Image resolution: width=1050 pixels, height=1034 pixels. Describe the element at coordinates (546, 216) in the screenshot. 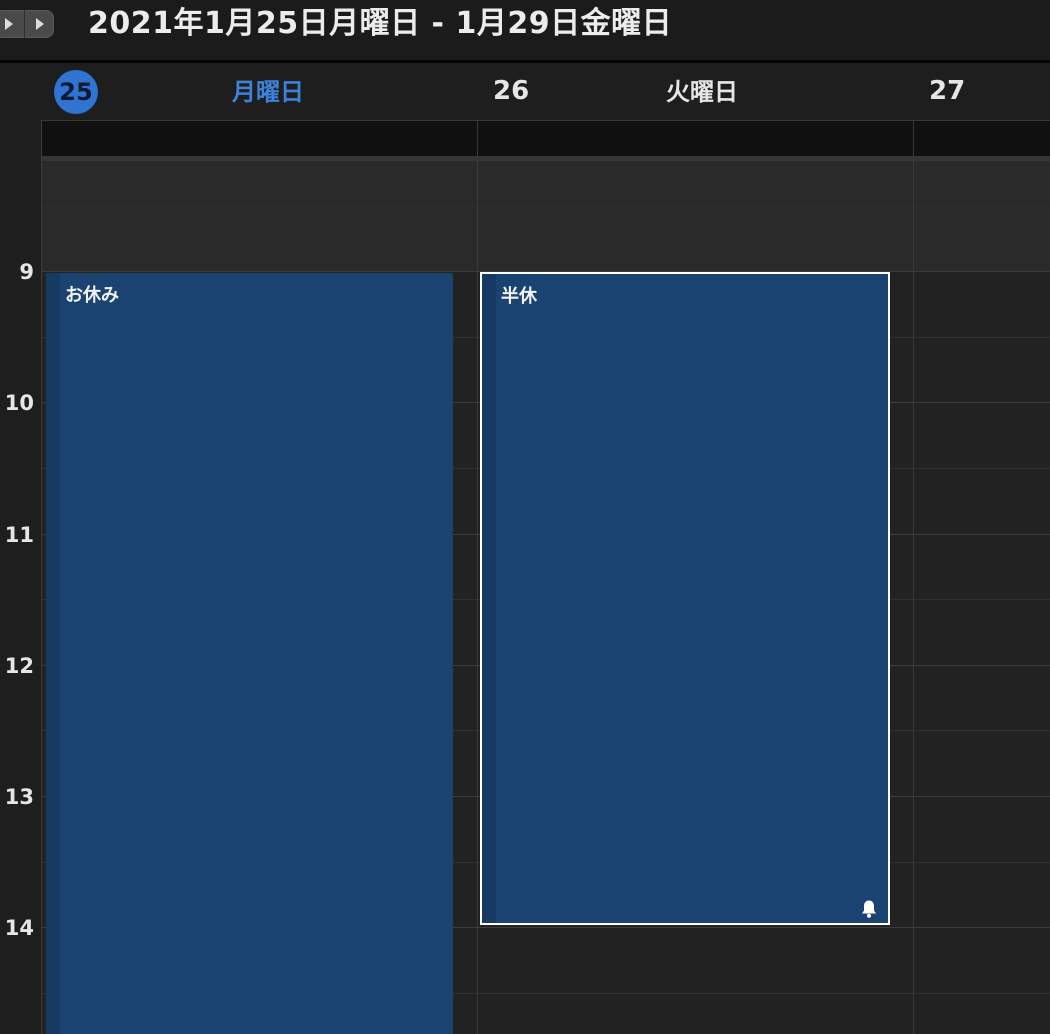

I see `early-hours-band` at that location.